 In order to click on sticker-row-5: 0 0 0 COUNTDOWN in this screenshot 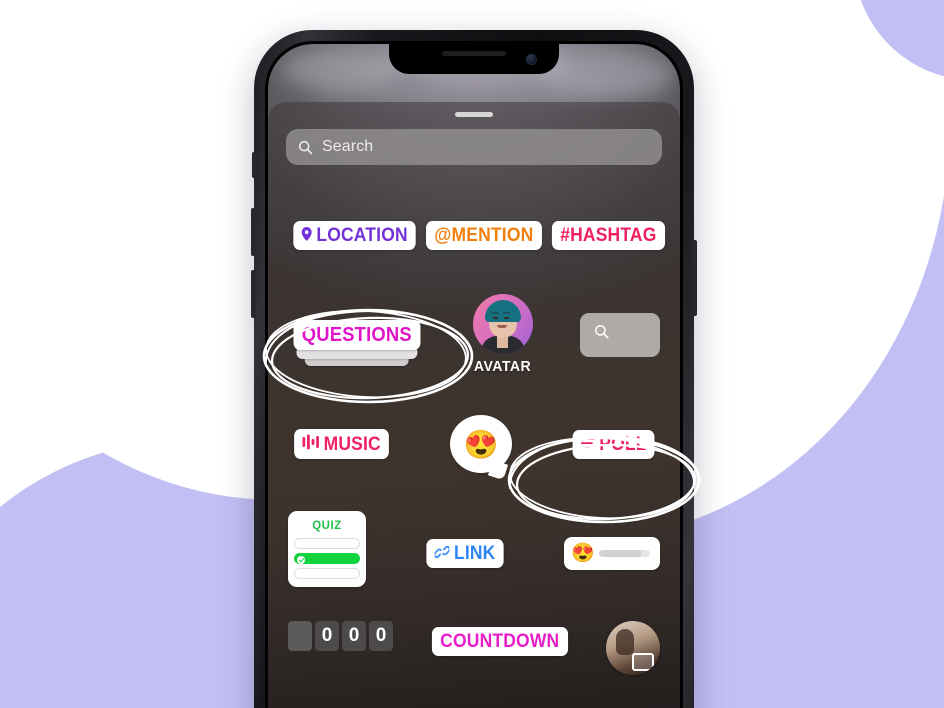, I will do `click(474, 648)`.